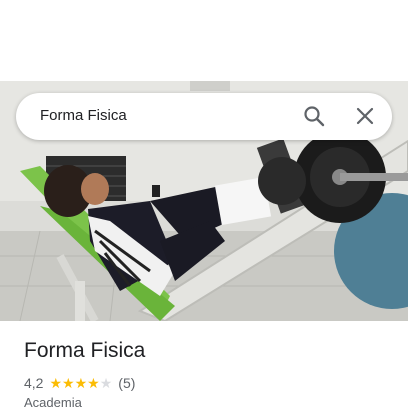 Image resolution: width=408 pixels, height=410 pixels. I want to click on search-icon, so click(314, 116).